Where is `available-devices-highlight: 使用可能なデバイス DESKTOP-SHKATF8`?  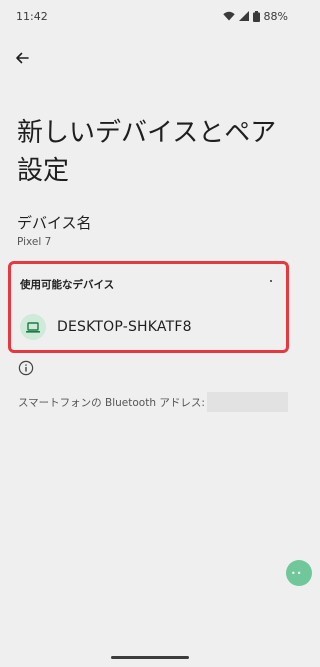 available-devices-highlight: 使用可能なデバイス DESKTOP-SHKATF8 is located at coordinates (148, 307).